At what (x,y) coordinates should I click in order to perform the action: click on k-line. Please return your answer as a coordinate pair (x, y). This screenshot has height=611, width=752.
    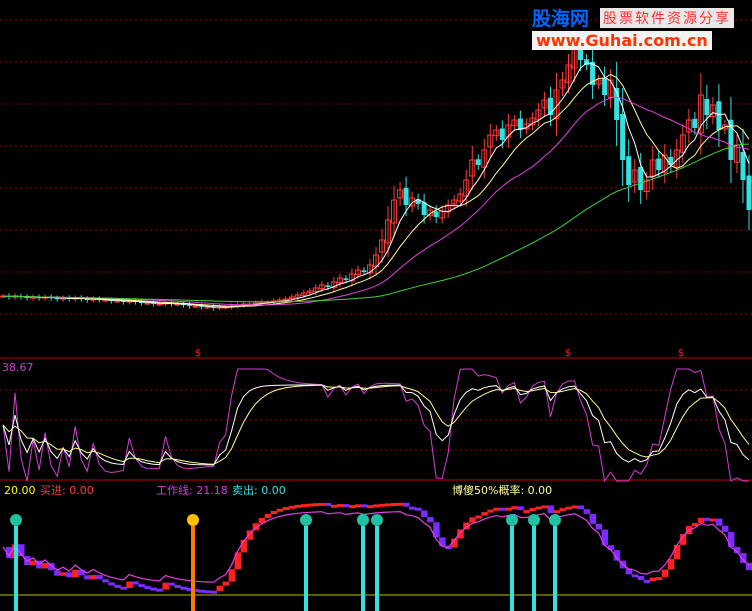
    Looking at the image, I should click on (376, 425).